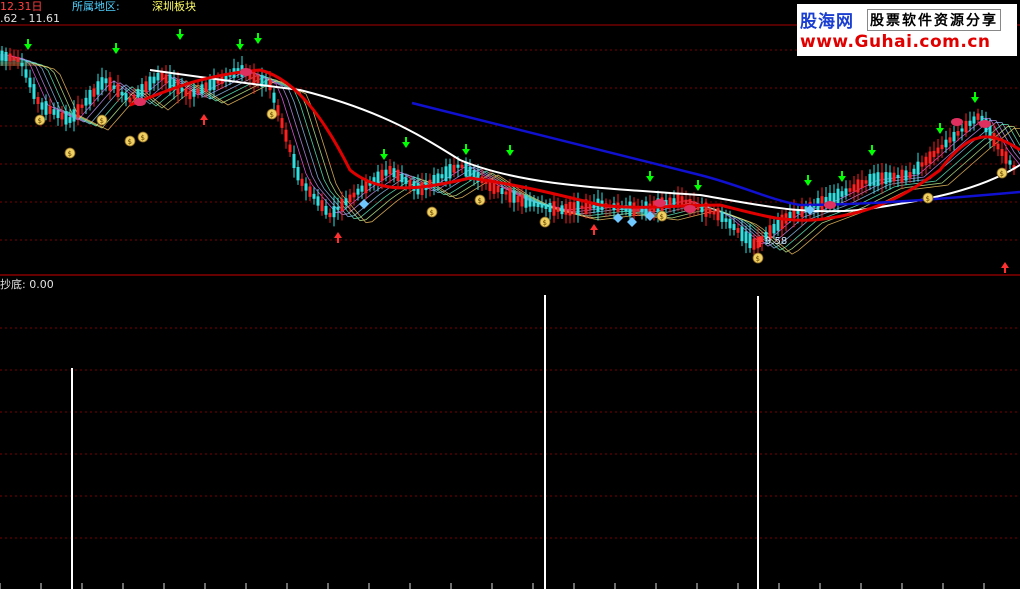 This screenshot has height=589, width=1020. I want to click on low-price-marker: 9.58, so click(776, 241).